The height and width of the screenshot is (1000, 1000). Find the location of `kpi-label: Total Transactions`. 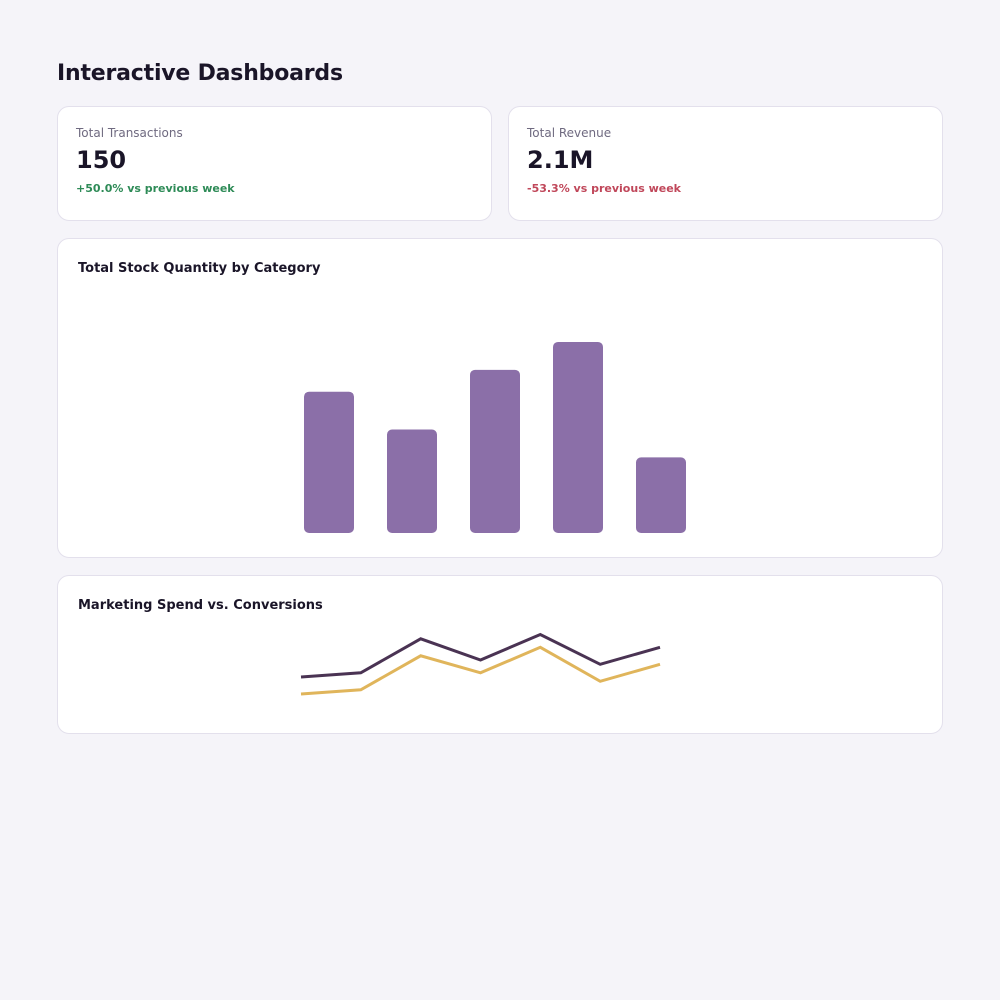

kpi-label: Total Transactions is located at coordinates (129, 133).